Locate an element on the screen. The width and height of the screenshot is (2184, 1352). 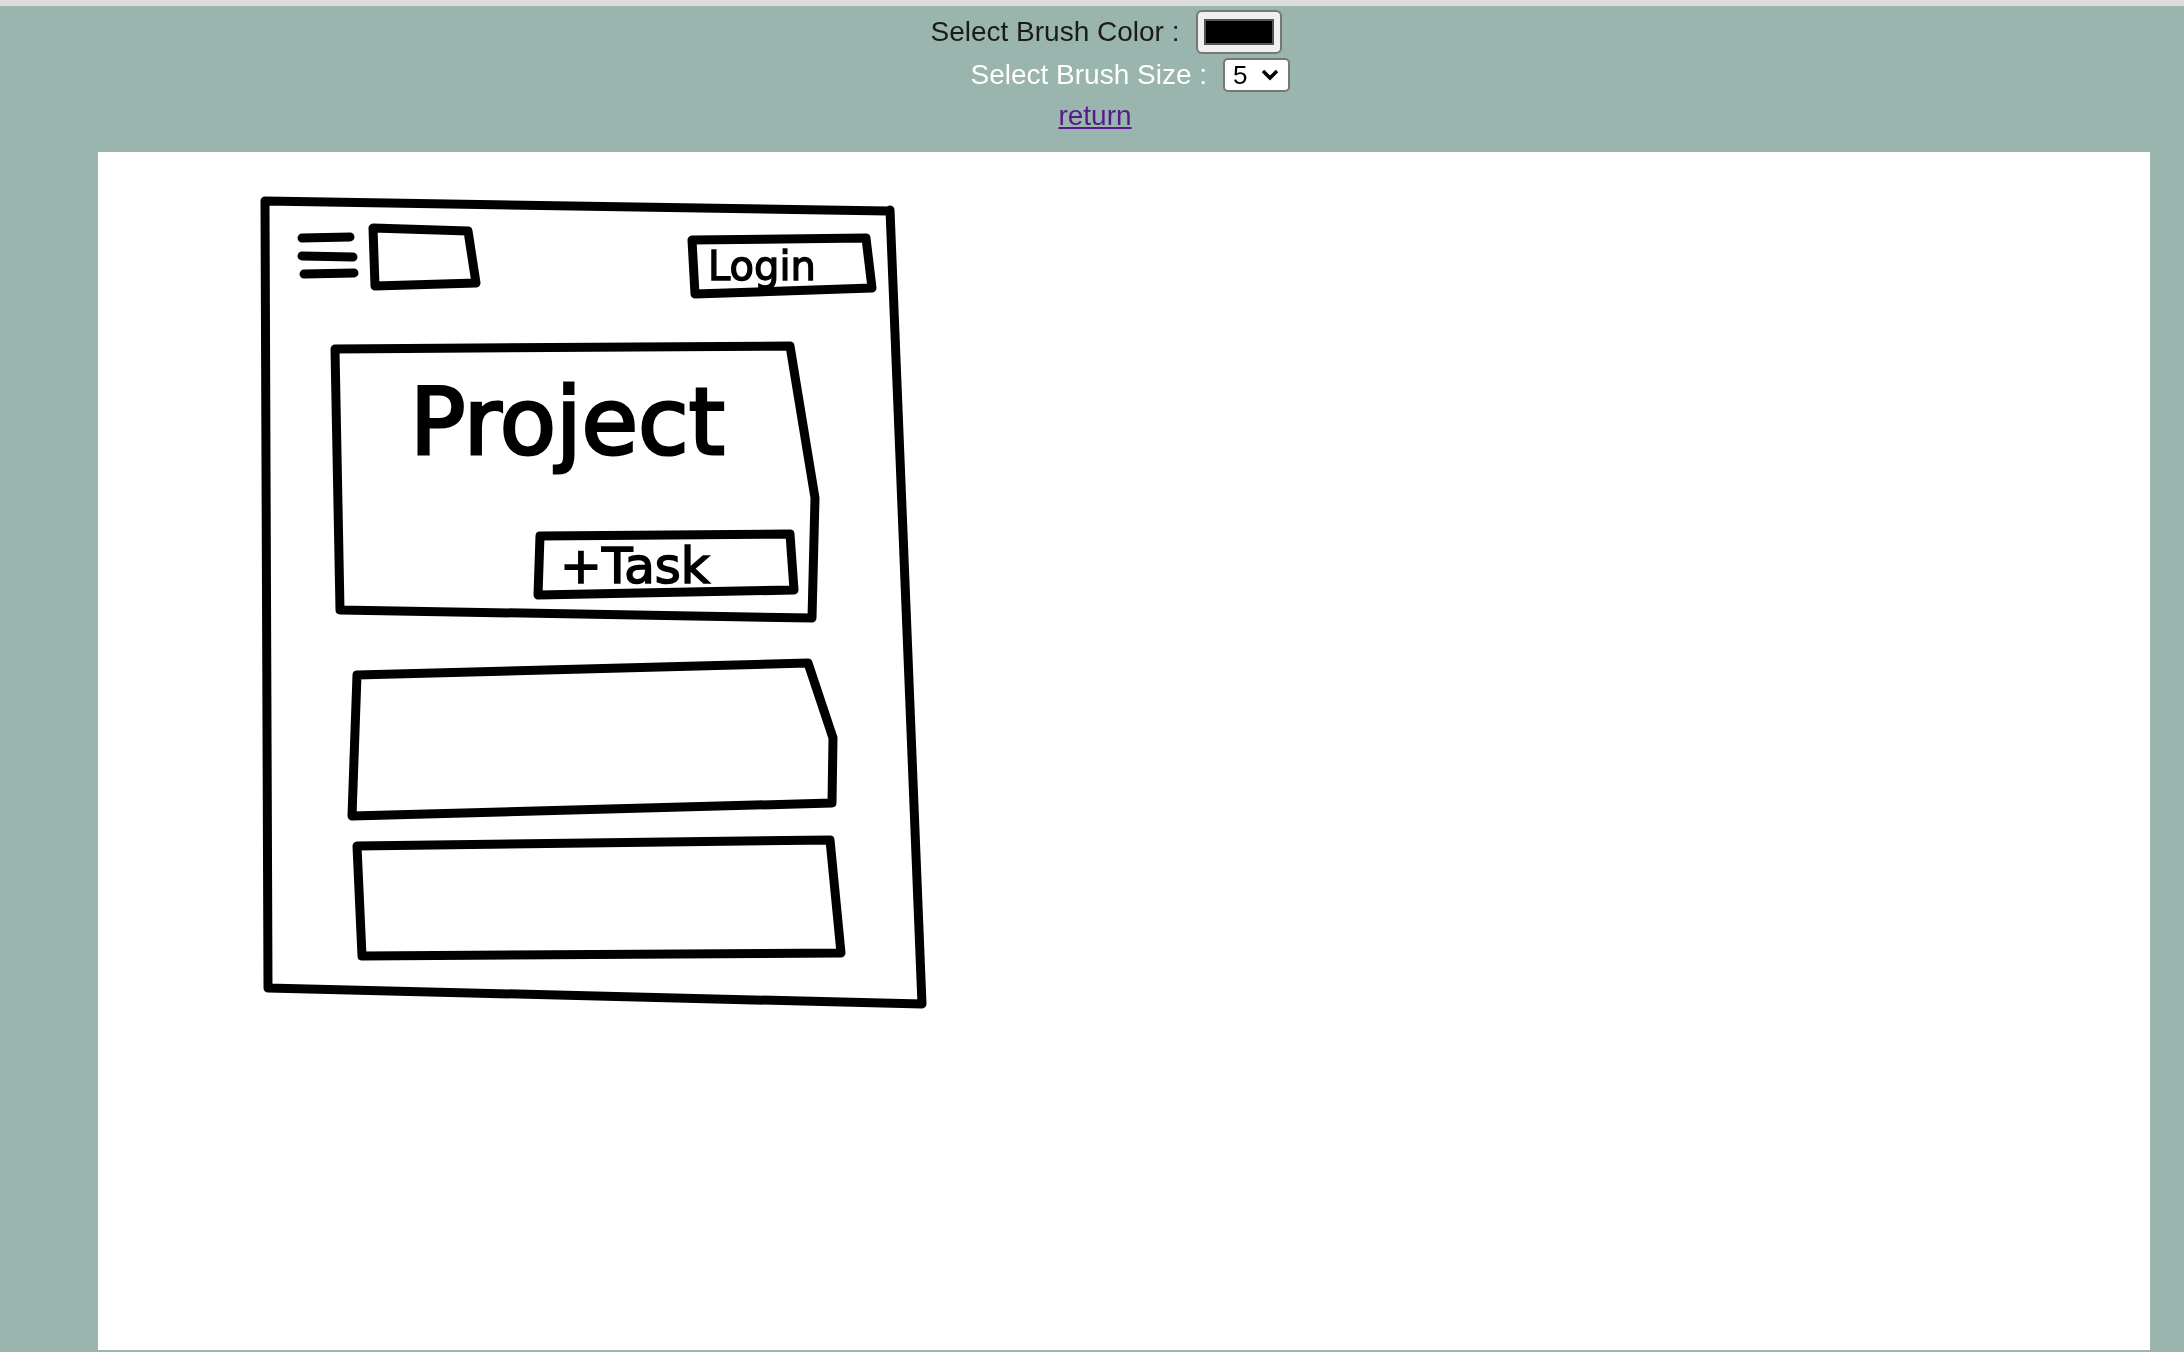
brush-size-label: Select Brush Size : is located at coordinates (1089, 75).